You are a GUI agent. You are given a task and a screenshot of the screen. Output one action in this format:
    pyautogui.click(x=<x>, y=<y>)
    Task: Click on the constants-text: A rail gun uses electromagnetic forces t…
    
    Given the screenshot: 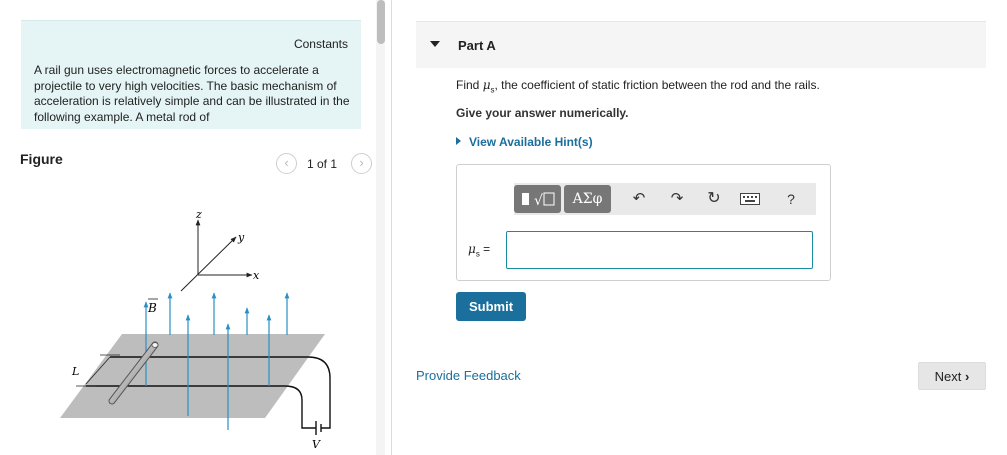 What is the action you would take?
    pyautogui.click(x=192, y=93)
    